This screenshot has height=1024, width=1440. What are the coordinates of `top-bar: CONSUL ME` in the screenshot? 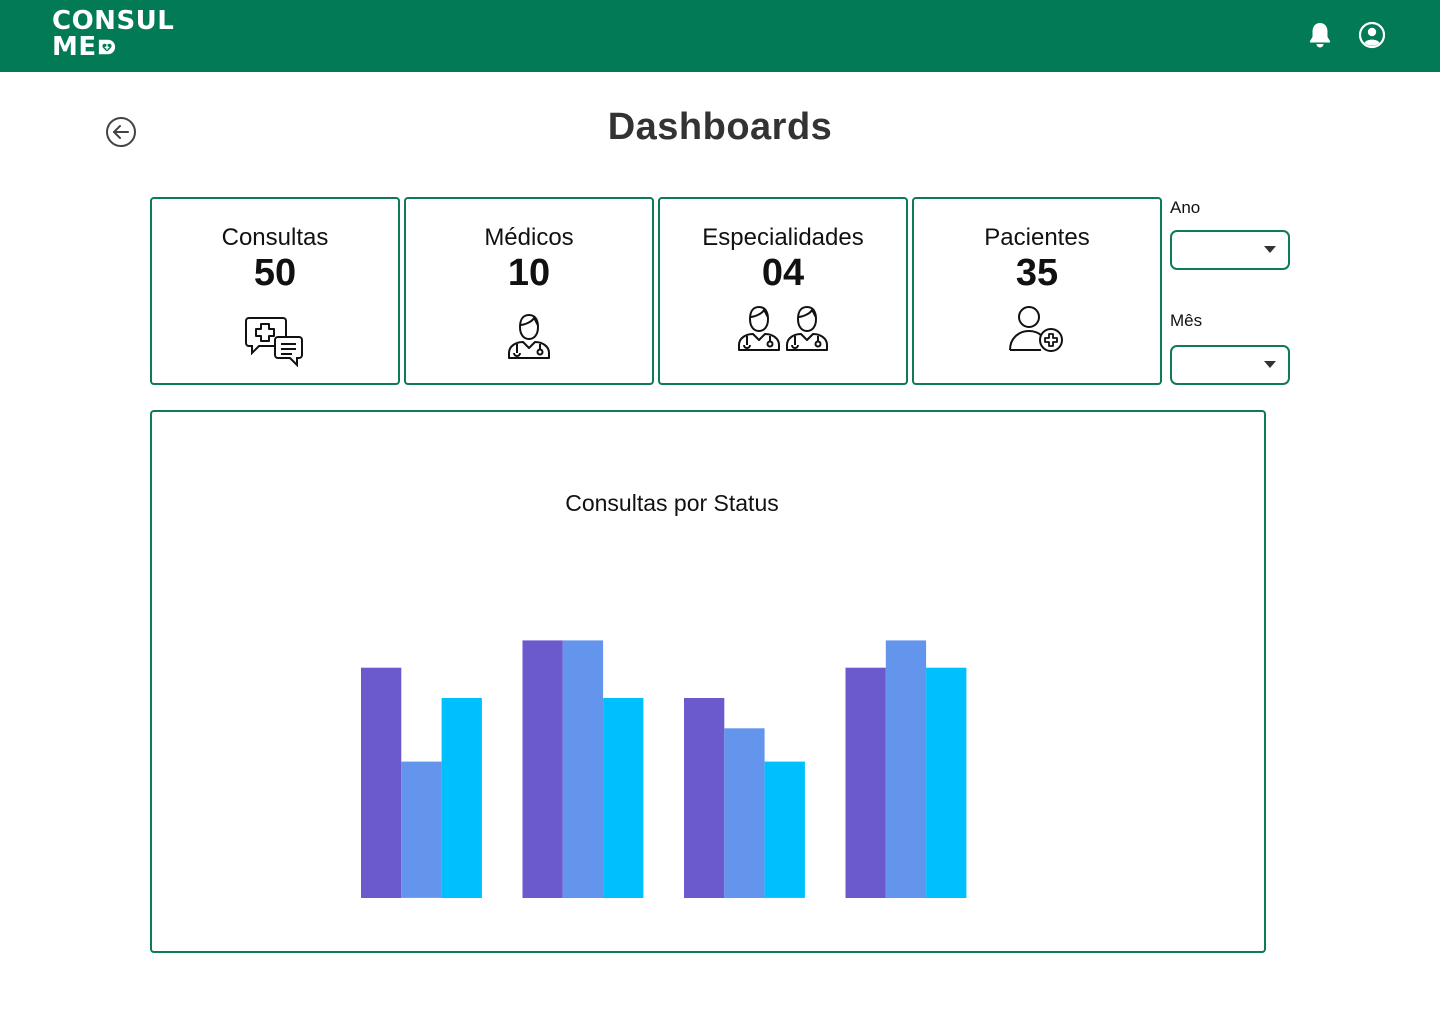 It's located at (720, 36).